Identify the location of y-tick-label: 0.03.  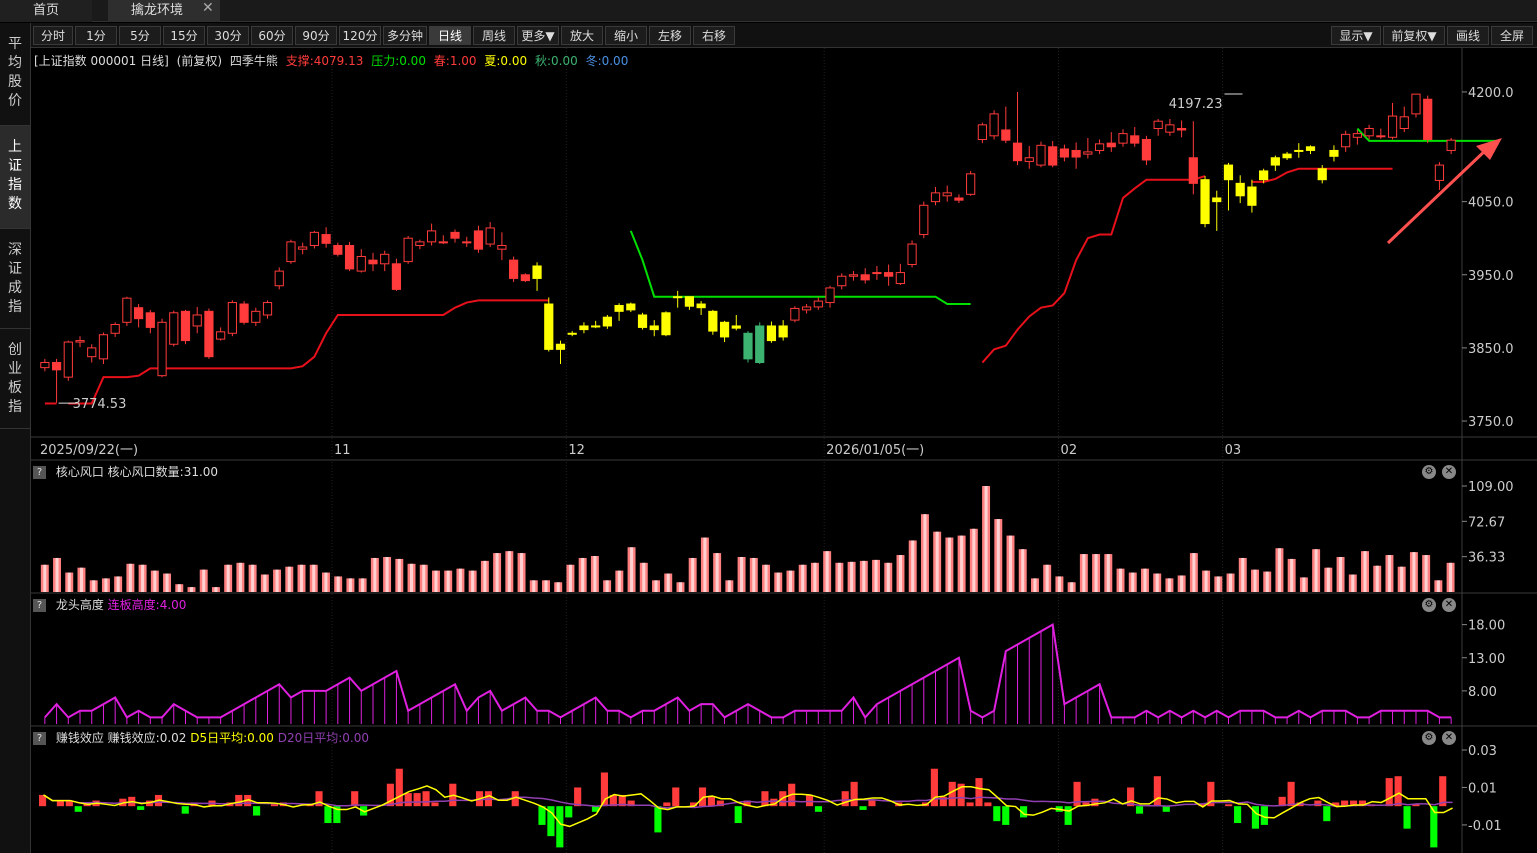
(1482, 751).